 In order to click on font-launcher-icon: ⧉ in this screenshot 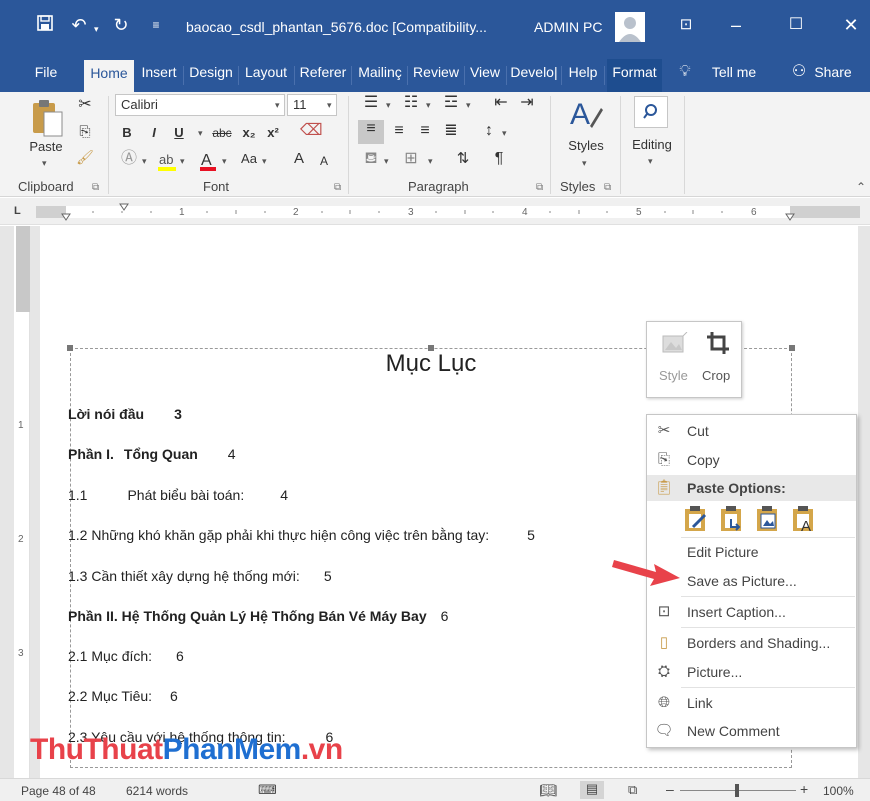, I will do `click(337, 187)`.